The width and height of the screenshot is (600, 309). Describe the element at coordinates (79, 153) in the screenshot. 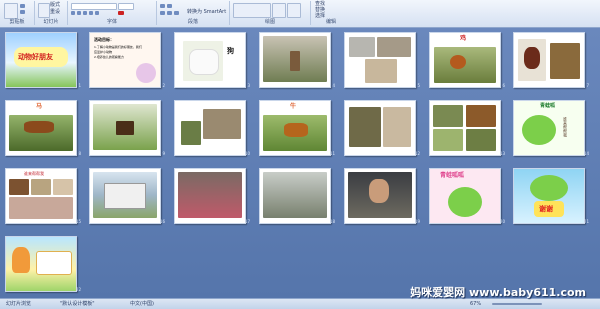

I see `slide-8-number: 8` at that location.